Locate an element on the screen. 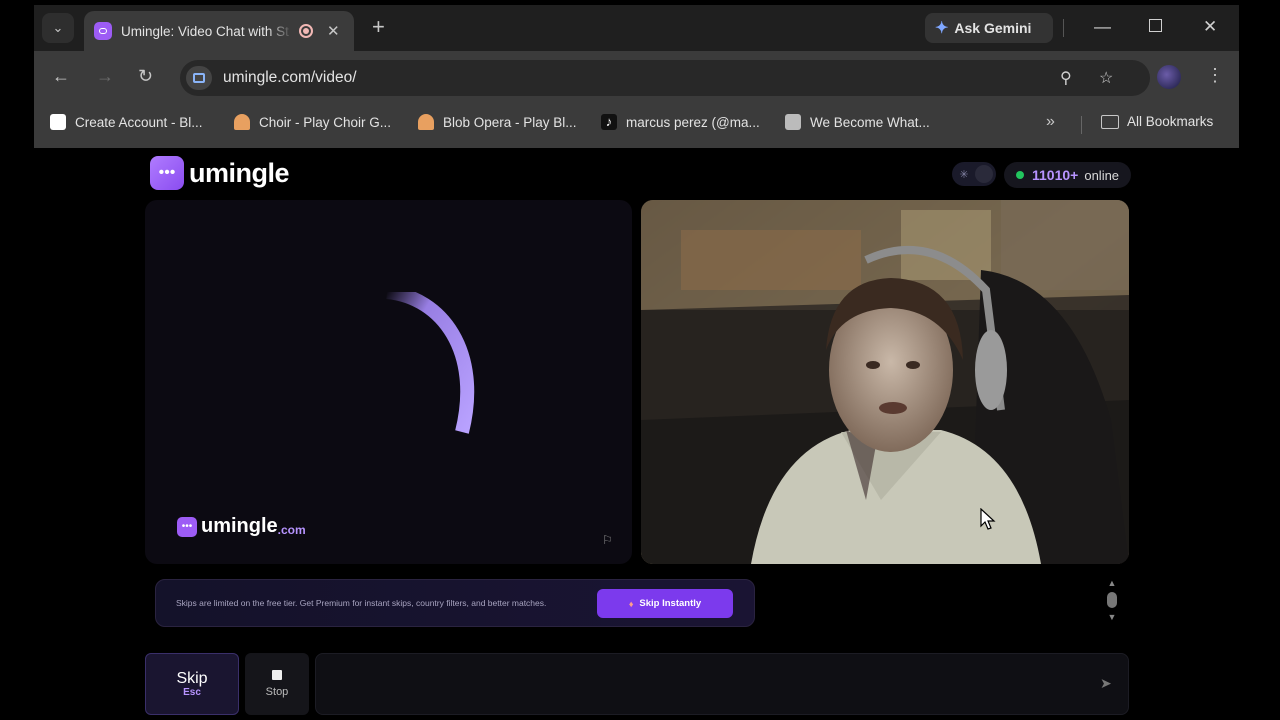 The width and height of the screenshot is (1280, 720). chevron-down-icon: ⌄ is located at coordinates (58, 27).